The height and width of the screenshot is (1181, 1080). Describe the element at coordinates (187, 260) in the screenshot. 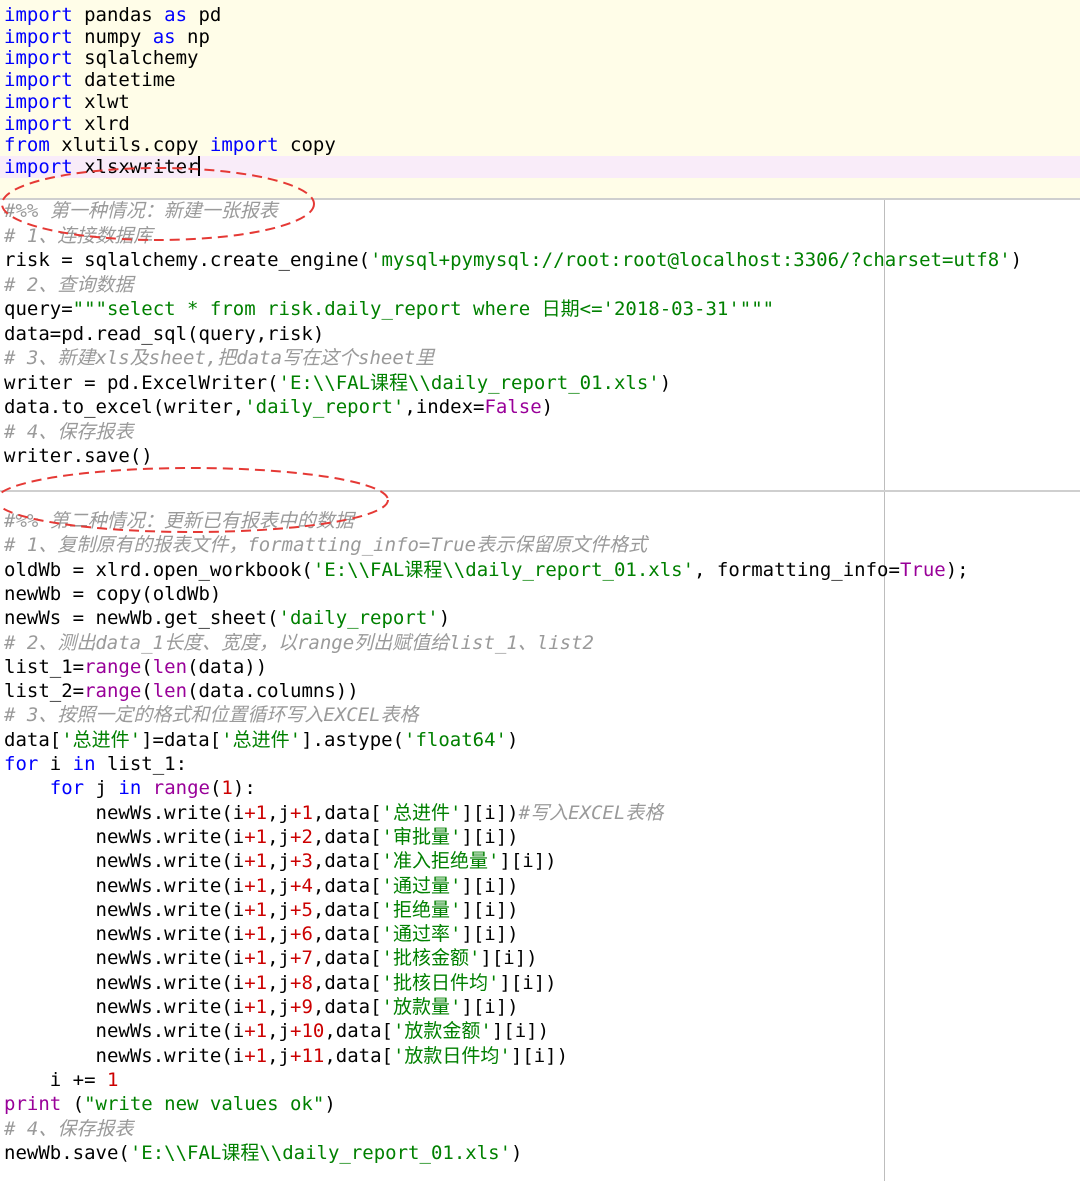

I see `code-token: risk = sqlalchemy.create_engine(` at that location.